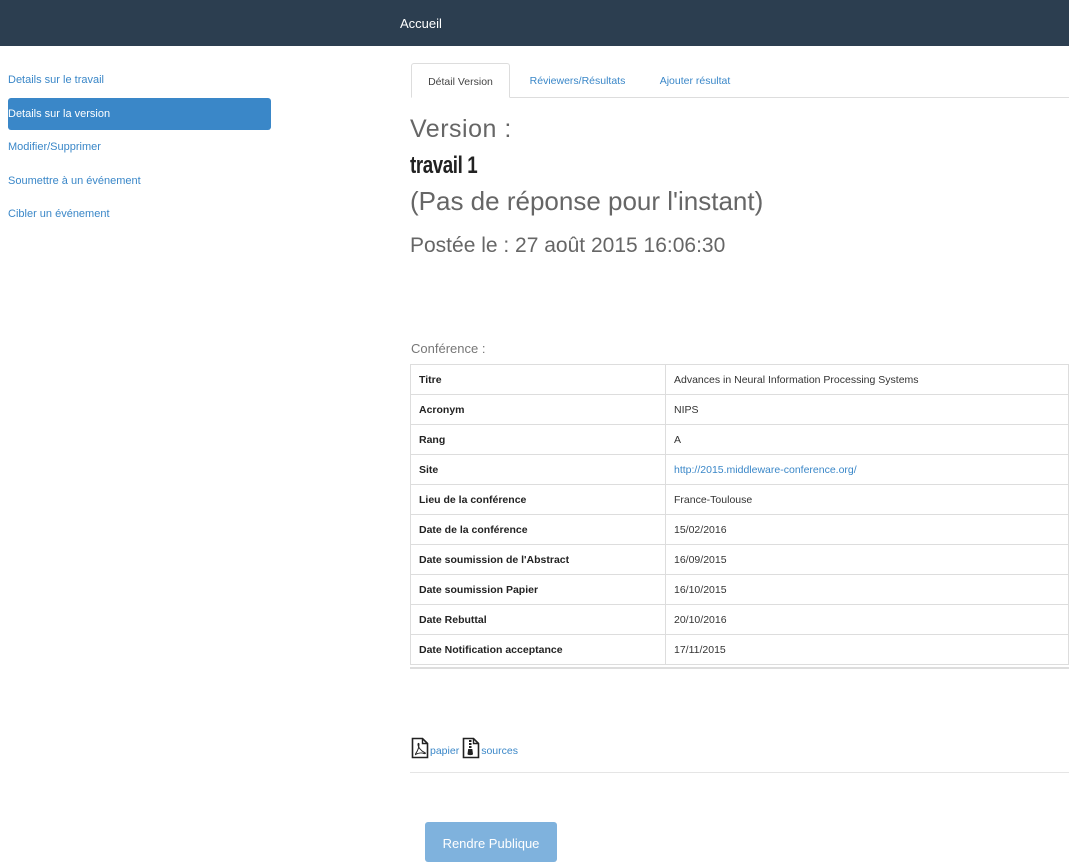 This screenshot has width=1069, height=865. I want to click on archive-file-icon, so click(471, 748).